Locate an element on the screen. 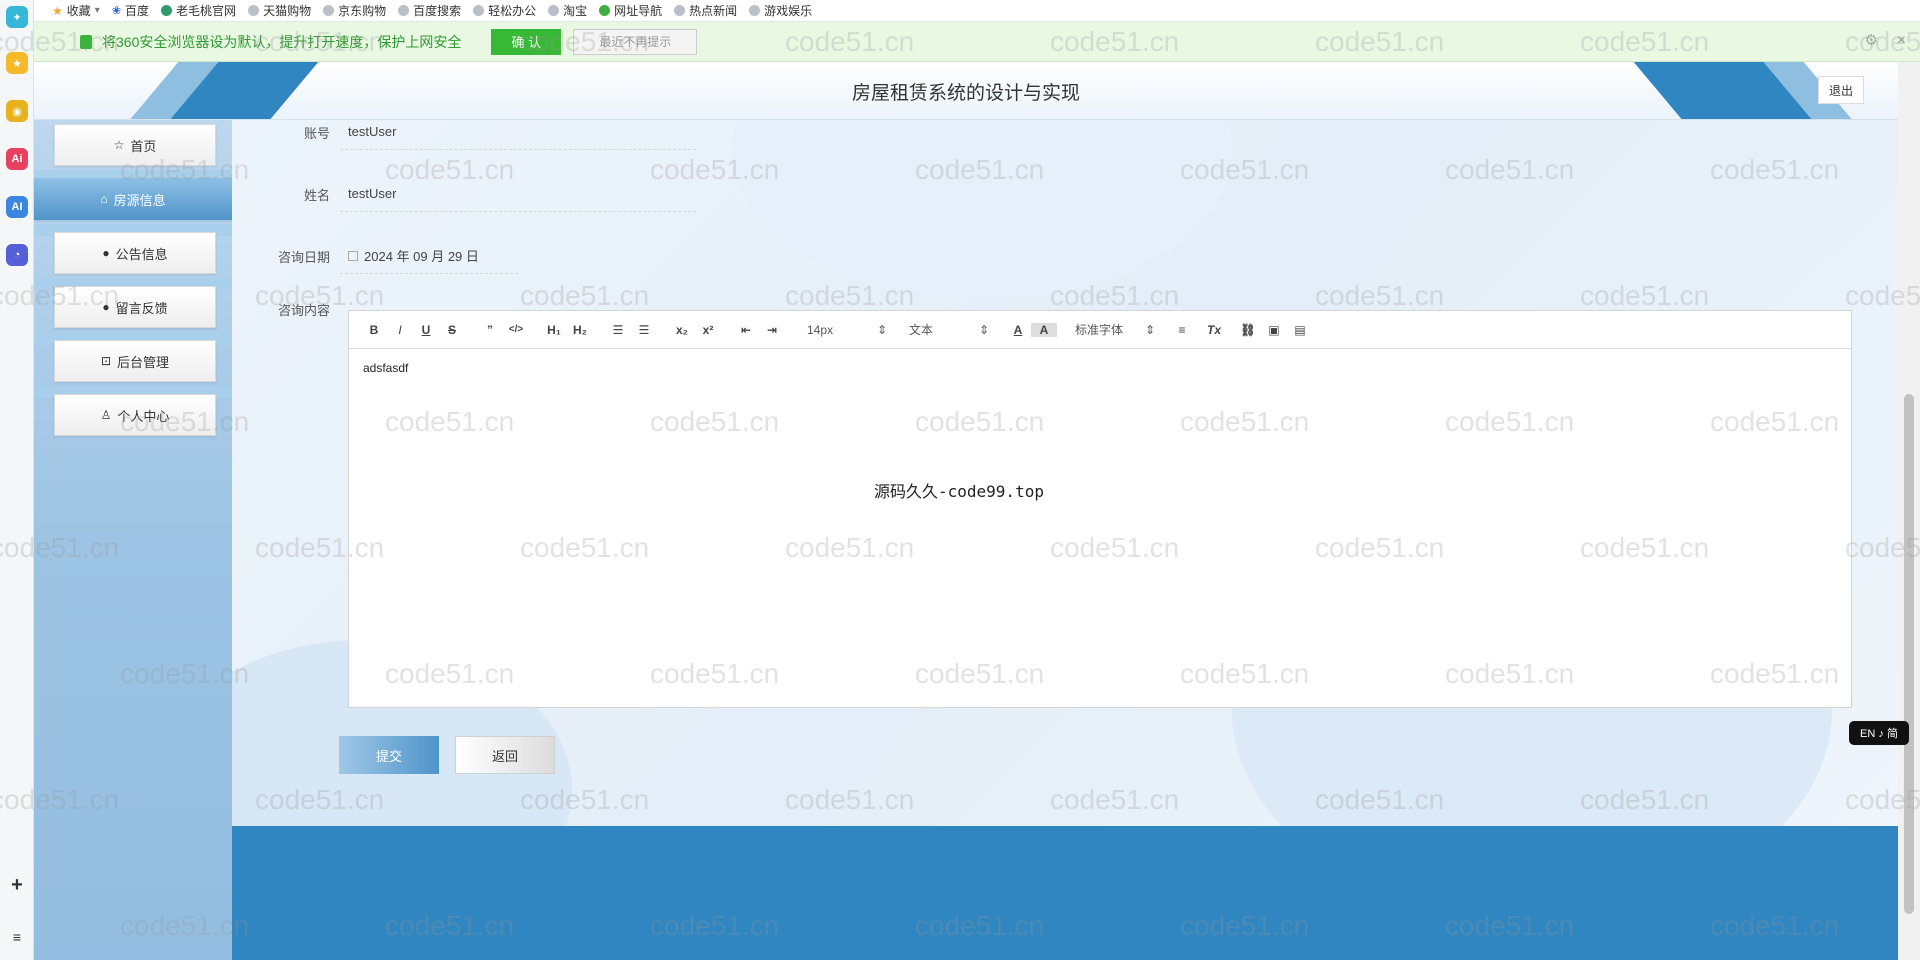  chevron-updown-icon: ⇕ is located at coordinates (1149, 329).